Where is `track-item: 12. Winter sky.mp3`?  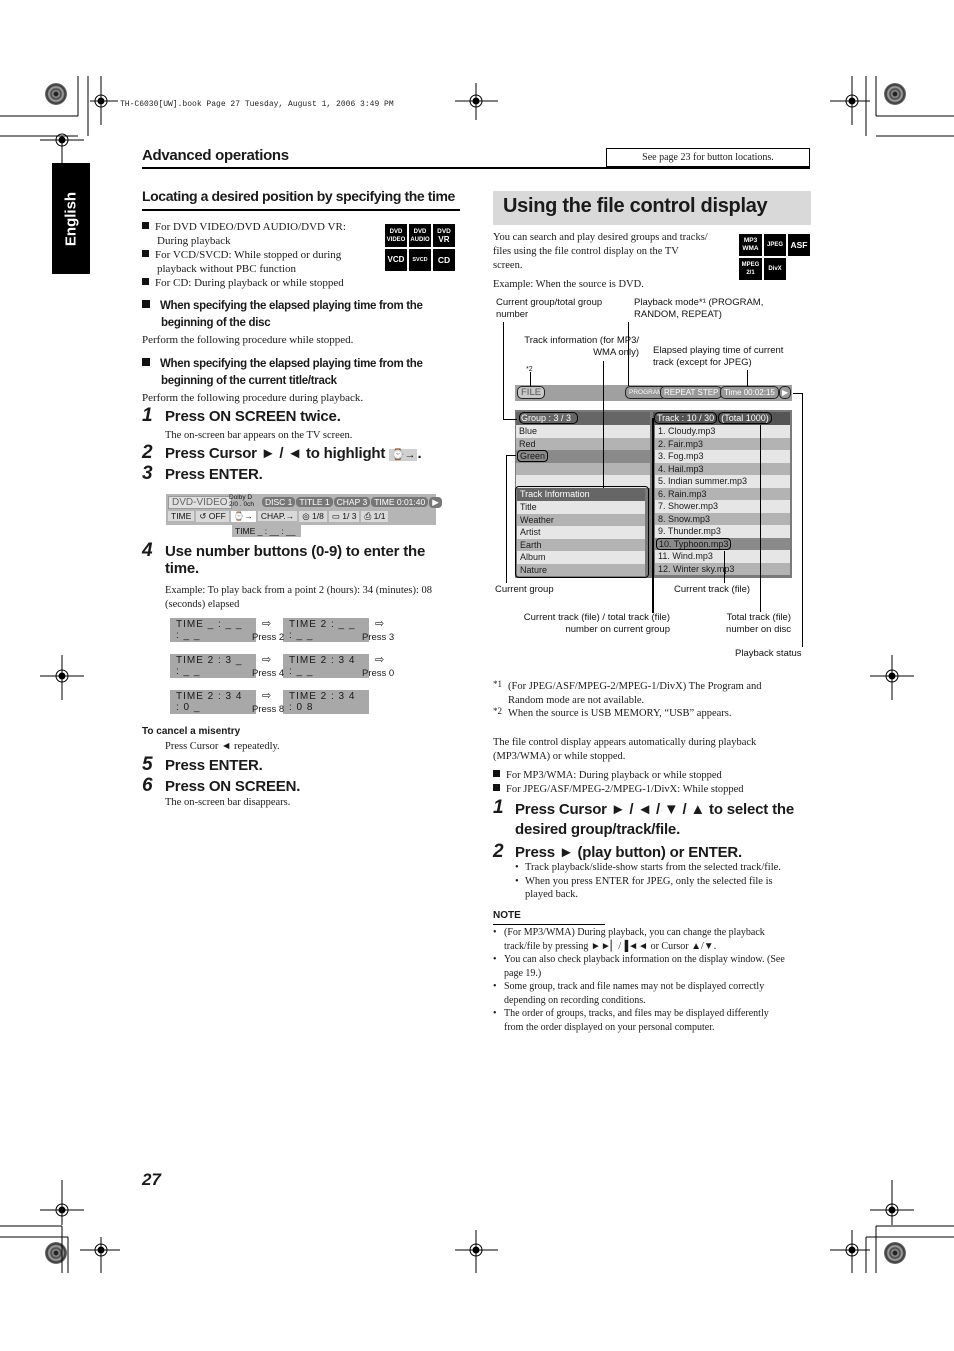
track-item: 12. Winter sky.mp3 is located at coordinates (722, 568).